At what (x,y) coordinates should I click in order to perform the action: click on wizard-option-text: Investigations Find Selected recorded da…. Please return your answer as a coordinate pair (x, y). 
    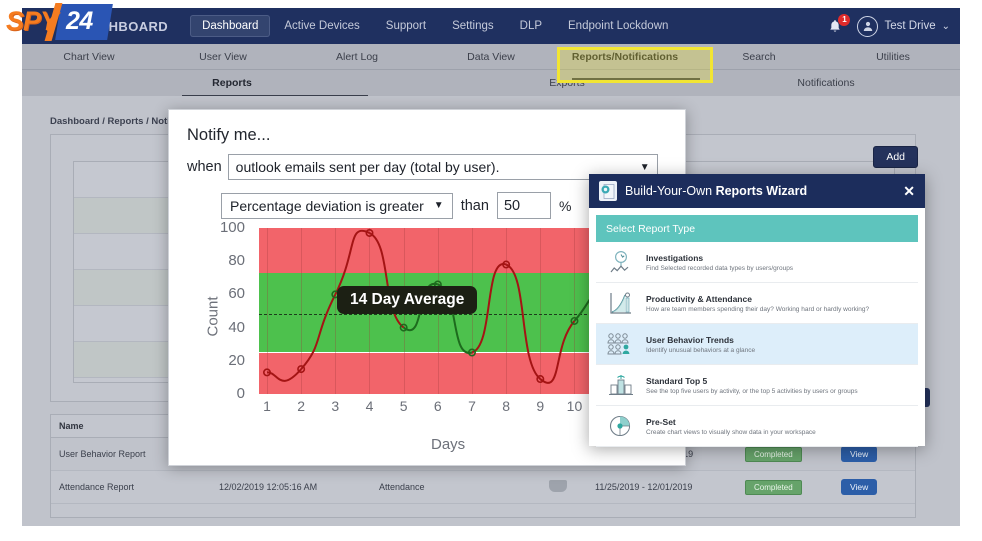
    Looking at the image, I should click on (719, 262).